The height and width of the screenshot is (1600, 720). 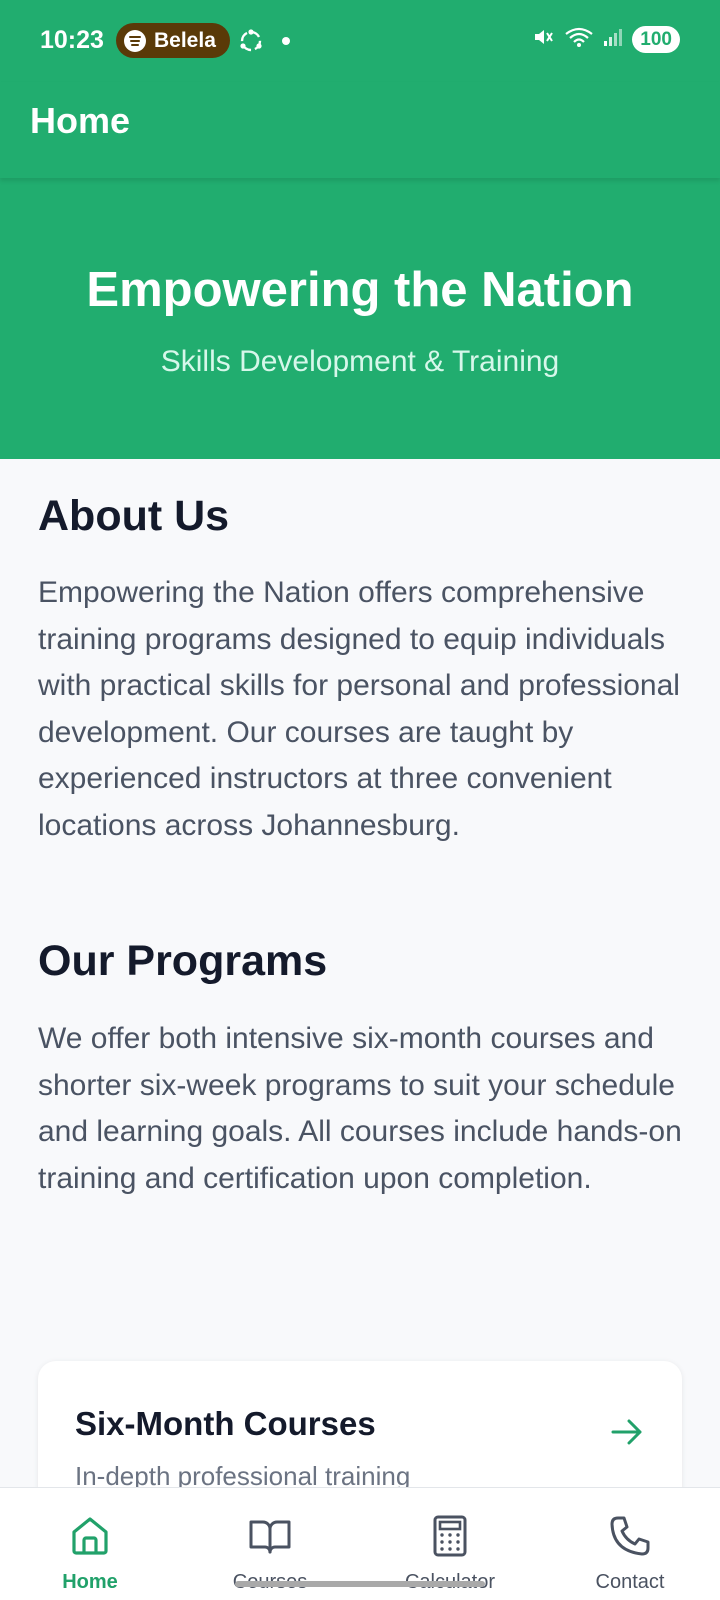 I want to click on spotify-track-label: Belela, so click(x=185, y=40).